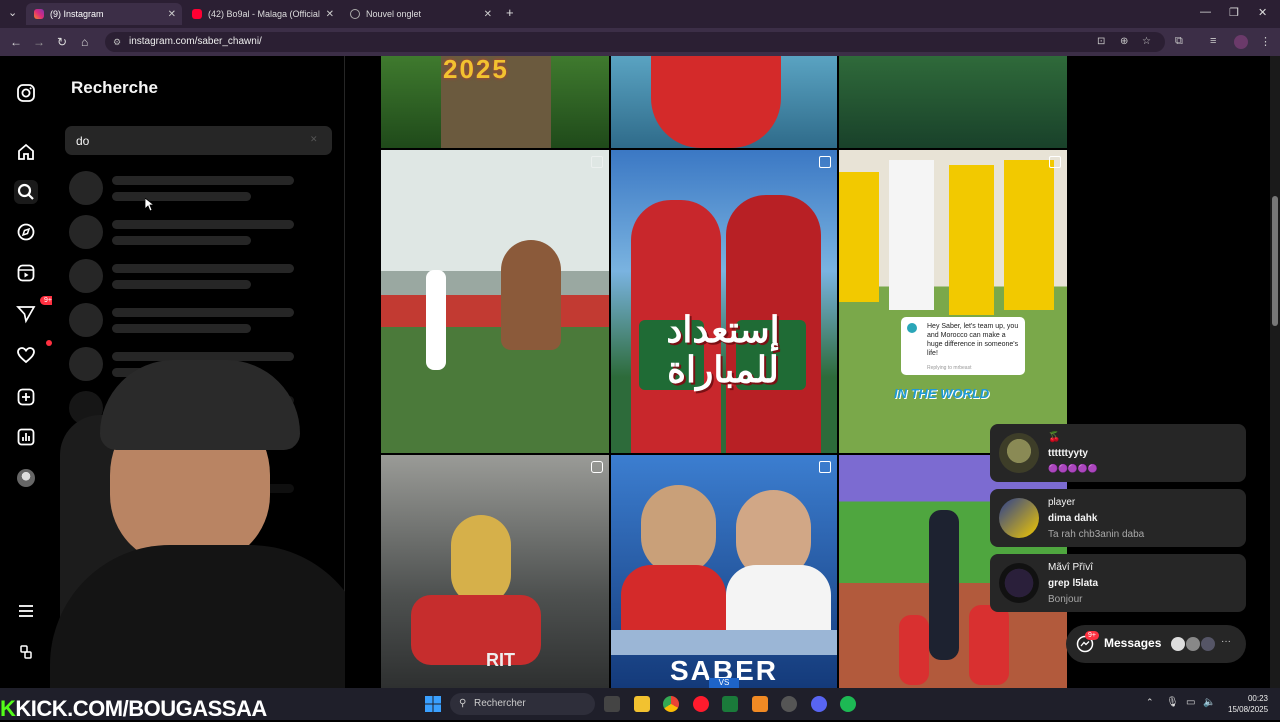 This screenshot has width=1280, height=722. Describe the element at coordinates (62, 42) in the screenshot. I see `reload-icon: ↻` at that location.